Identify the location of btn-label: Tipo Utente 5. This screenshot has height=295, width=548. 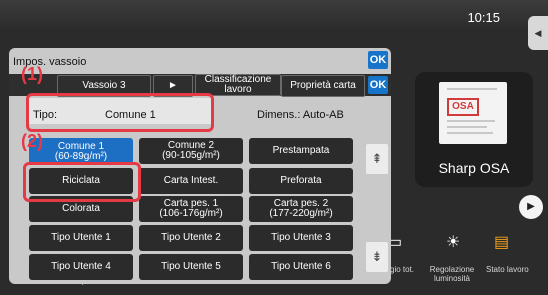
(191, 266).